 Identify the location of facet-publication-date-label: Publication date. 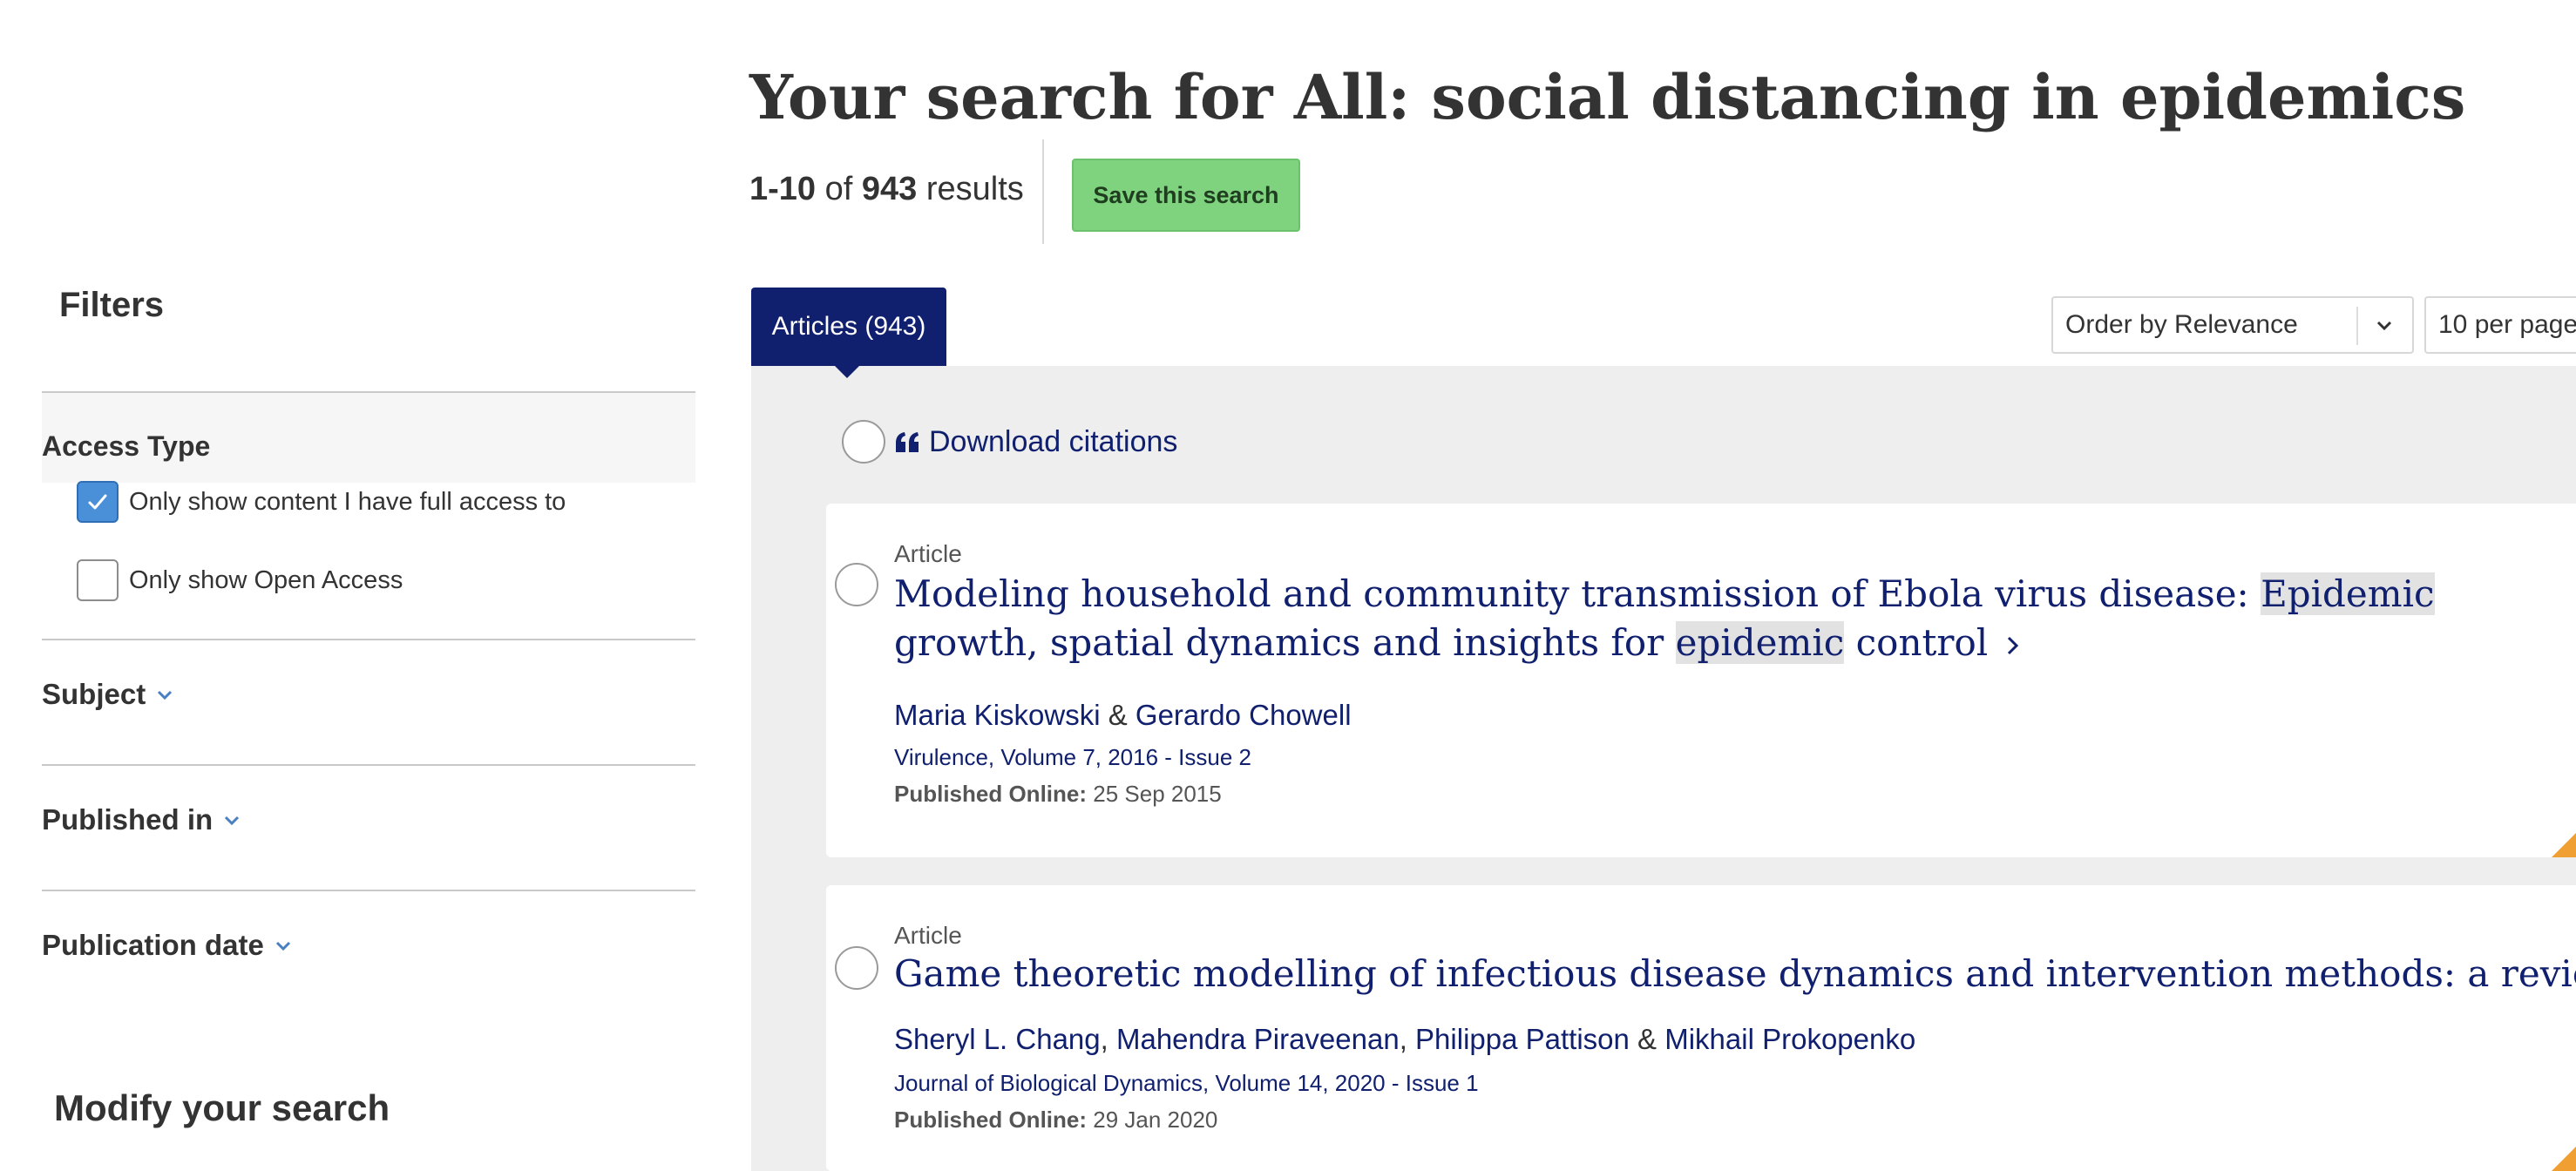
(153, 945).